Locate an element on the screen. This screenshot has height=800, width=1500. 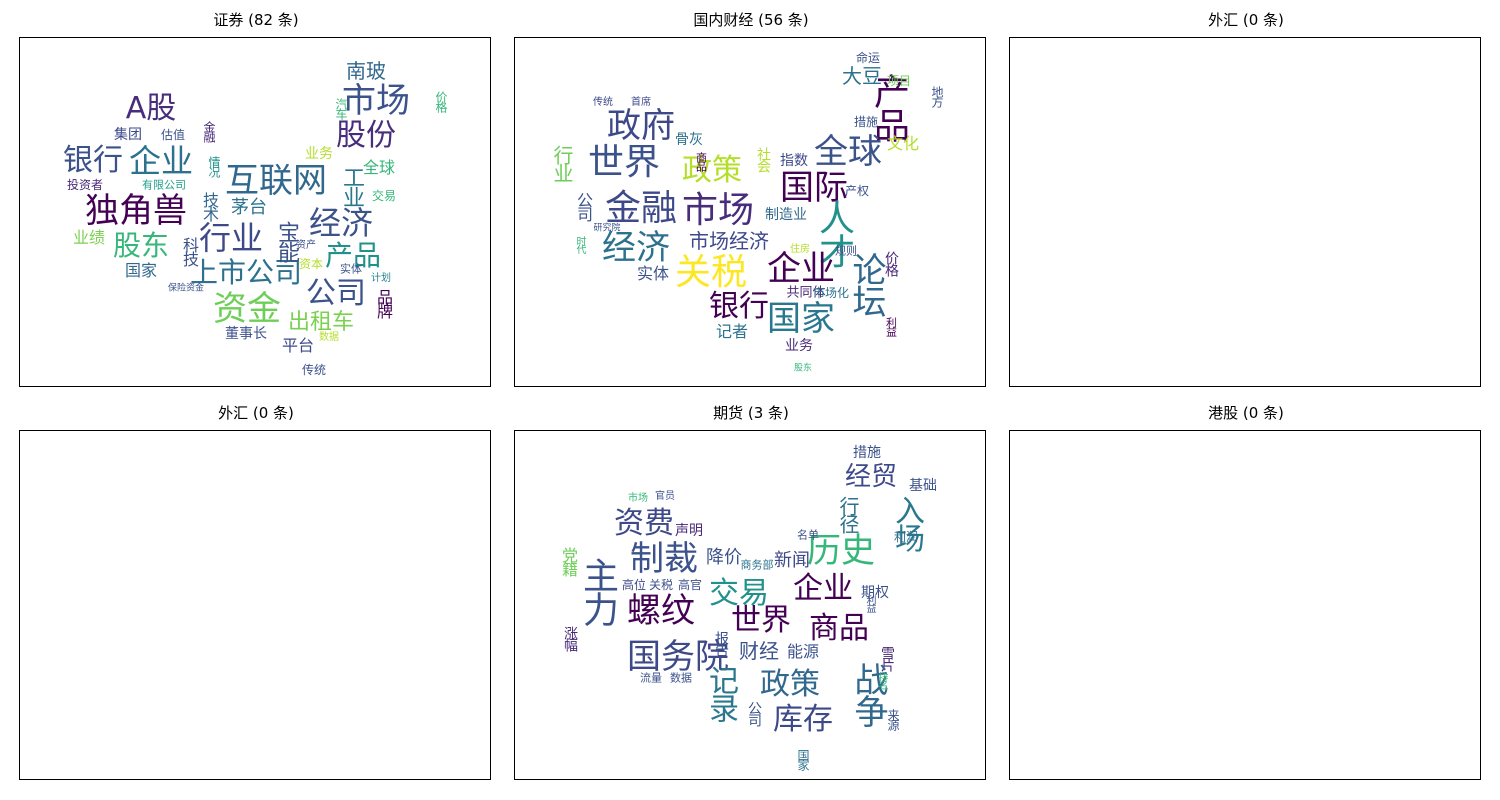
panel-title: 国内财经 (56 条) is located at coordinates (751, 20).